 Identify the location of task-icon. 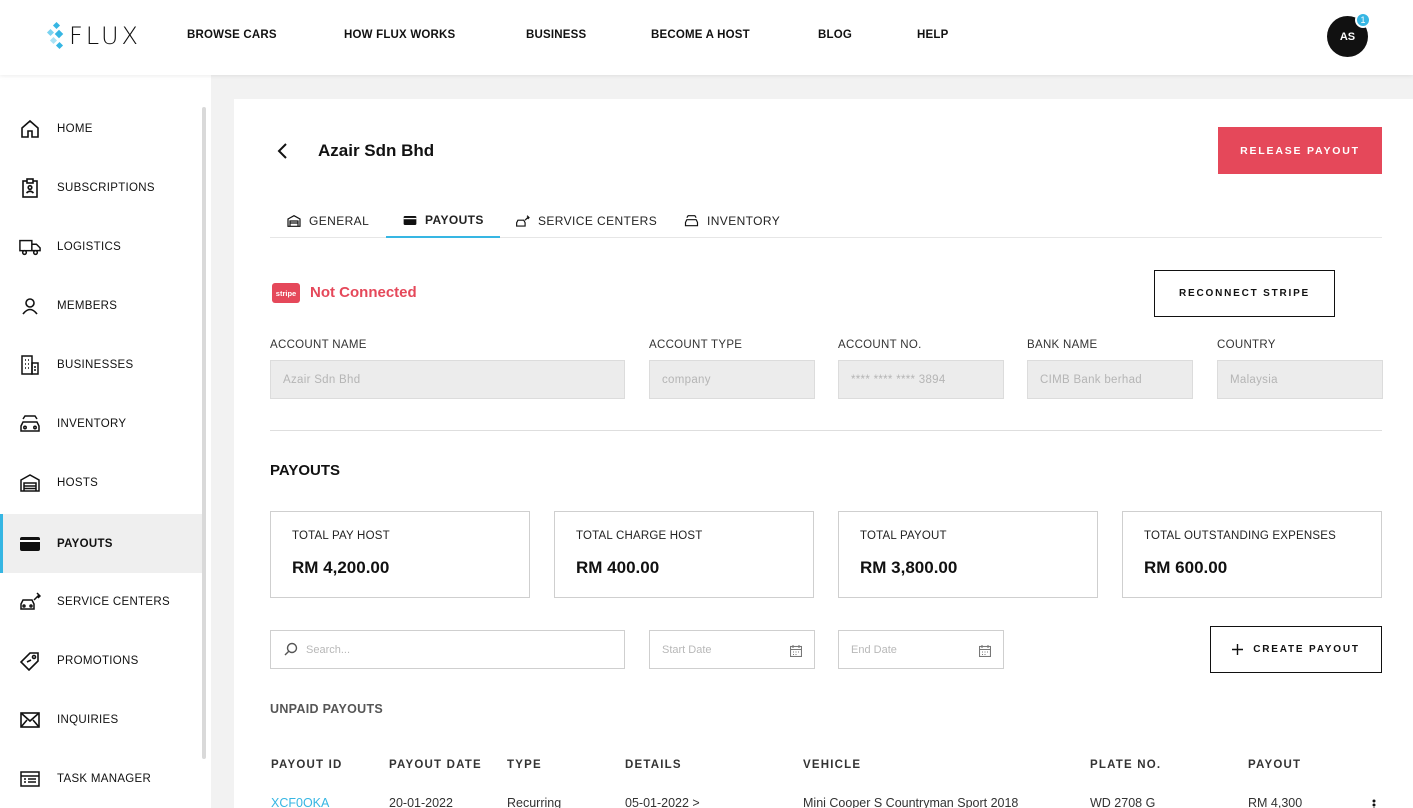
(30, 779).